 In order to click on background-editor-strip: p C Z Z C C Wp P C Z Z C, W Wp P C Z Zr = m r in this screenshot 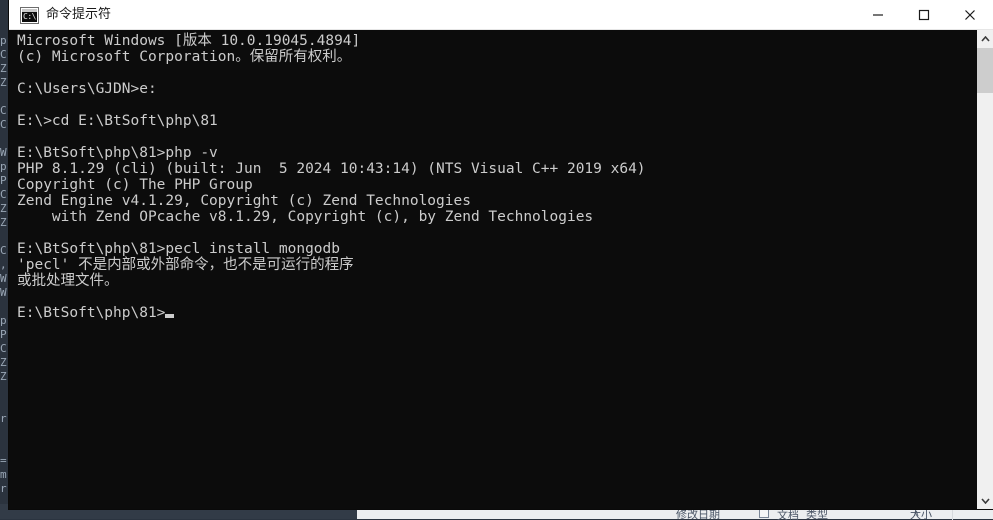, I will do `click(4, 259)`.